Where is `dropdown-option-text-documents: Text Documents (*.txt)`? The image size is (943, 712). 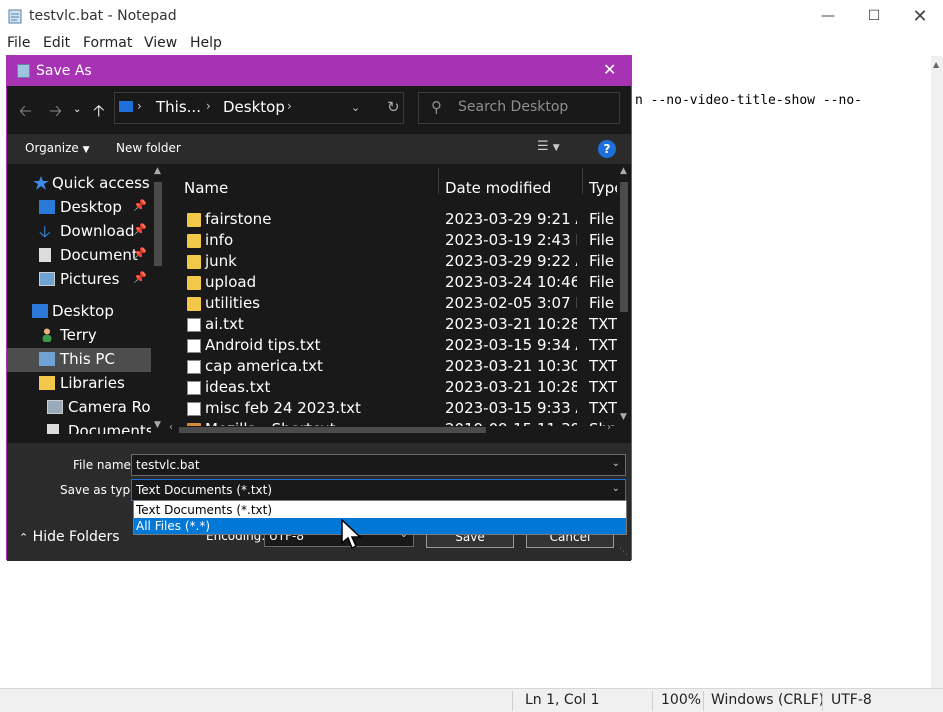 dropdown-option-text-documents: Text Documents (*.txt) is located at coordinates (380, 510).